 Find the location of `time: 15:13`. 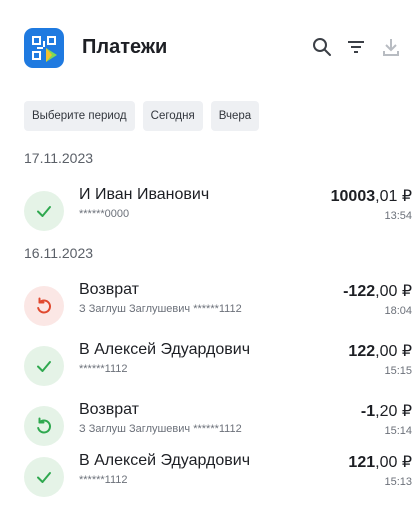

time: 15:13 is located at coordinates (398, 482).